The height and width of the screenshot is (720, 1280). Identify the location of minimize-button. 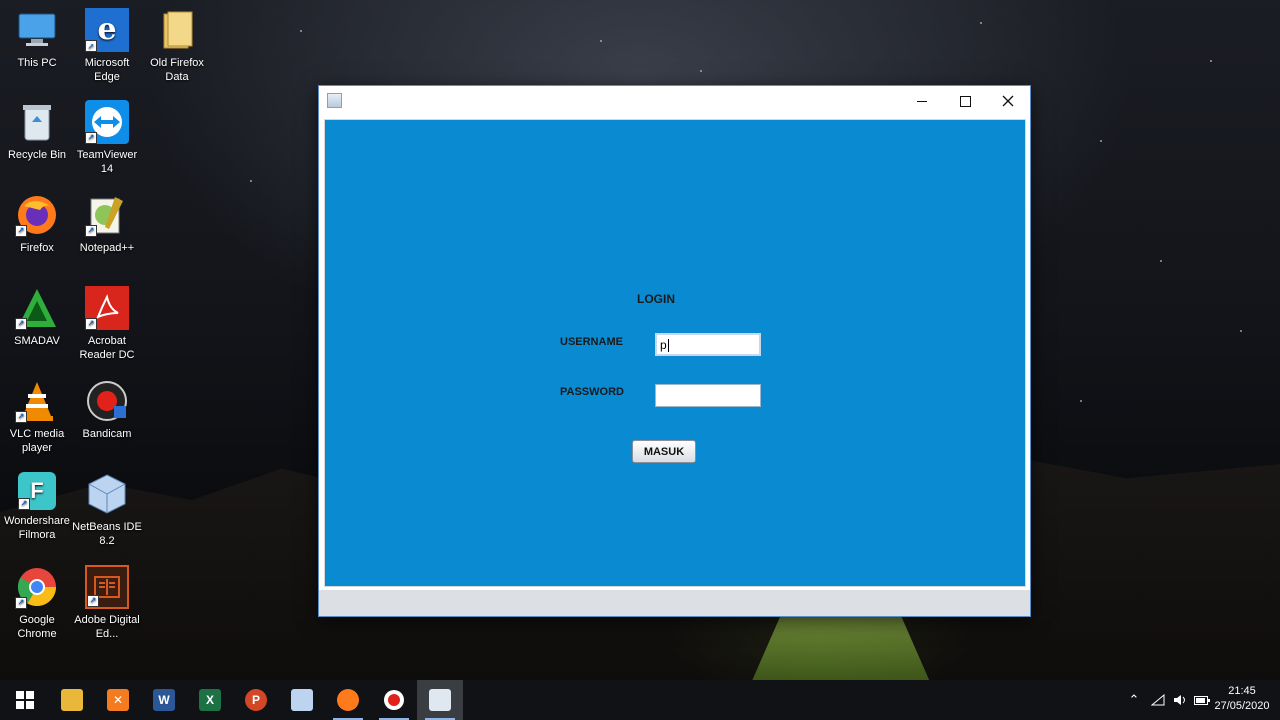
(922, 101).